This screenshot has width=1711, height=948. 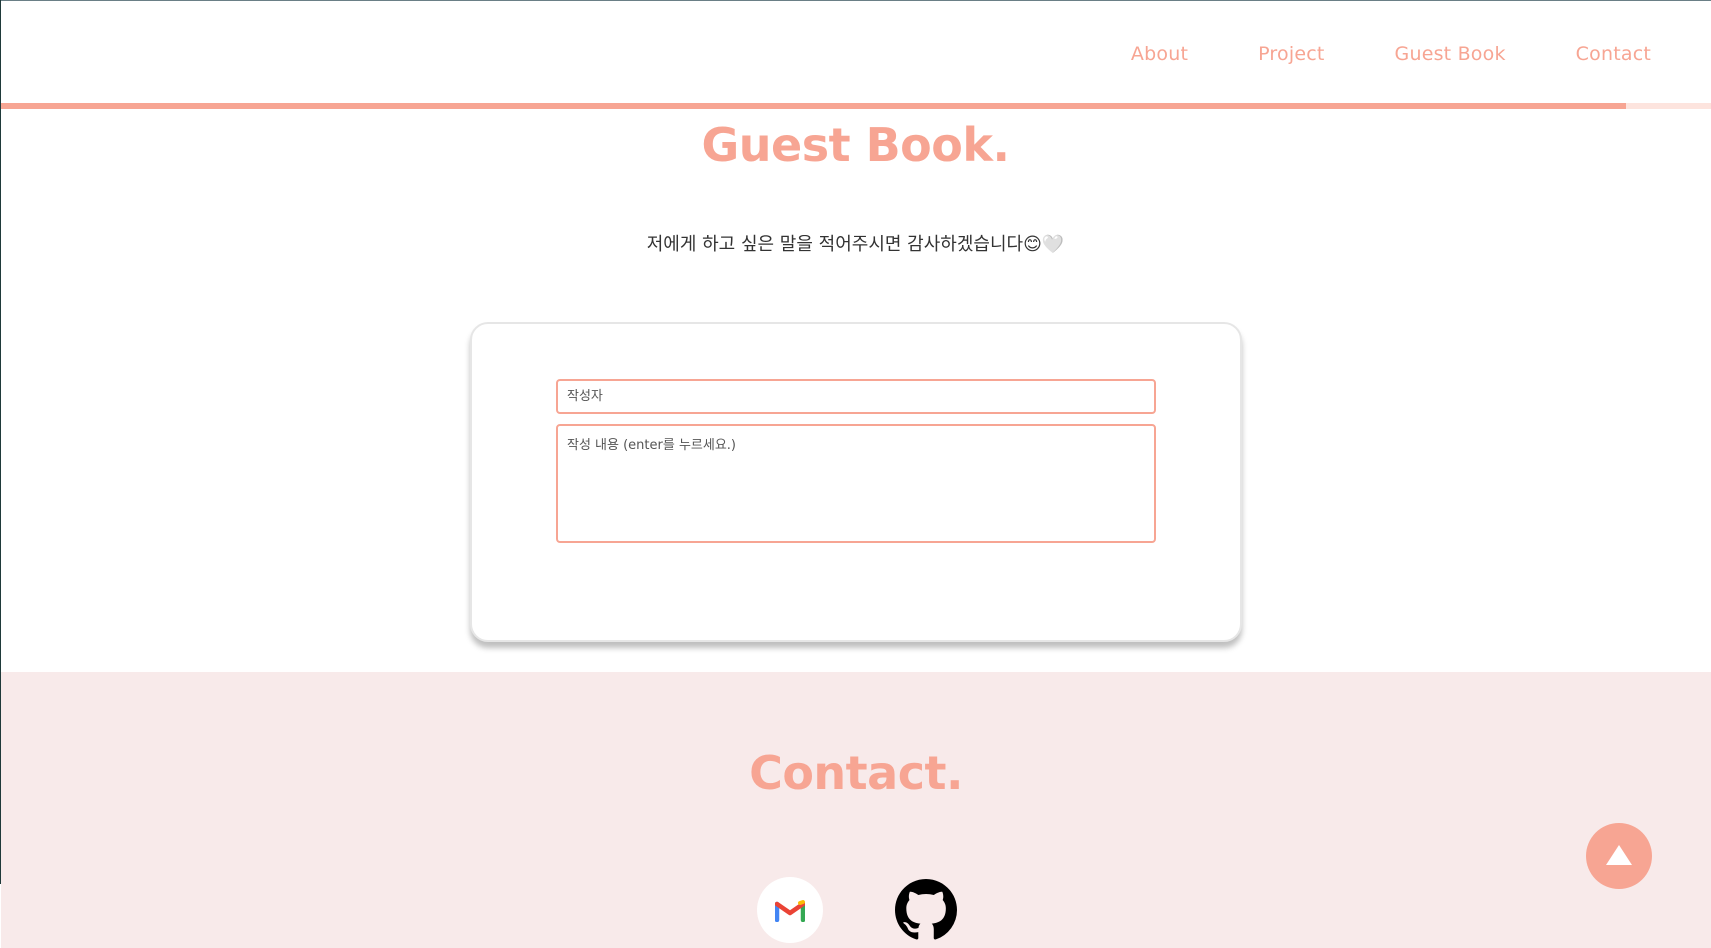 I want to click on window-left-border-gap, so click(x=0, y=916).